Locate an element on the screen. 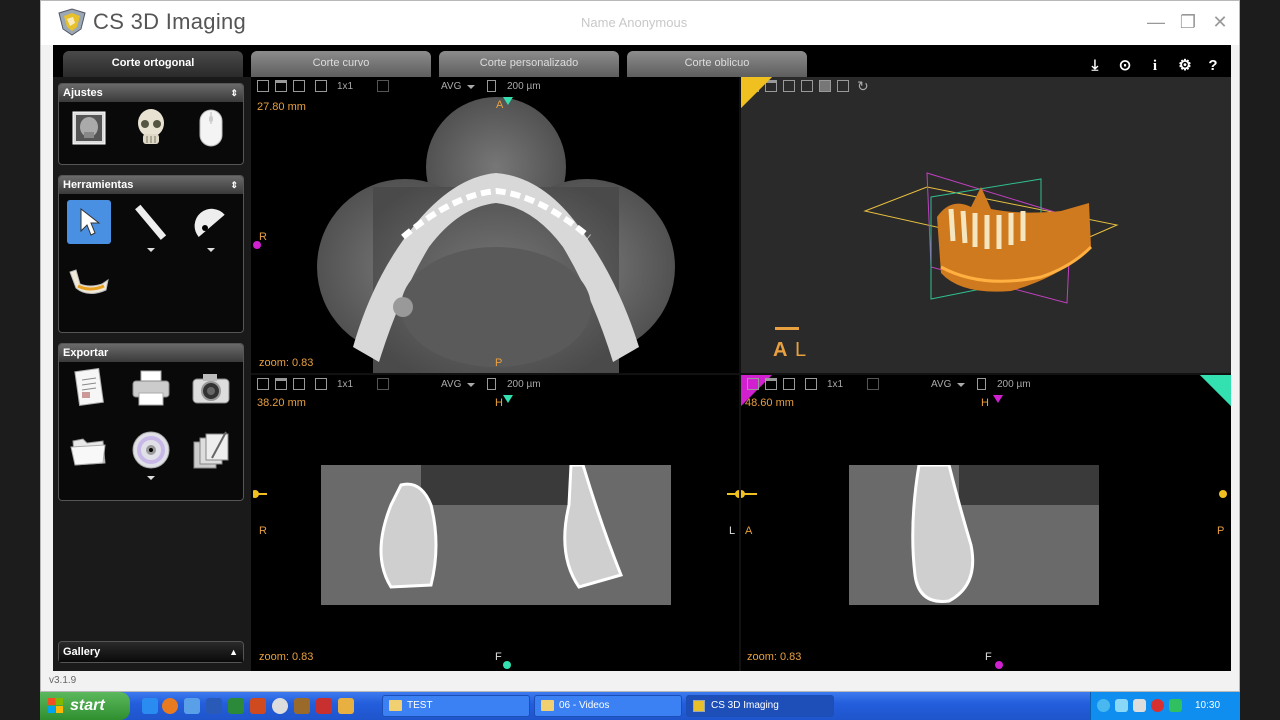  nerve-tool-button is located at coordinates (89, 284).